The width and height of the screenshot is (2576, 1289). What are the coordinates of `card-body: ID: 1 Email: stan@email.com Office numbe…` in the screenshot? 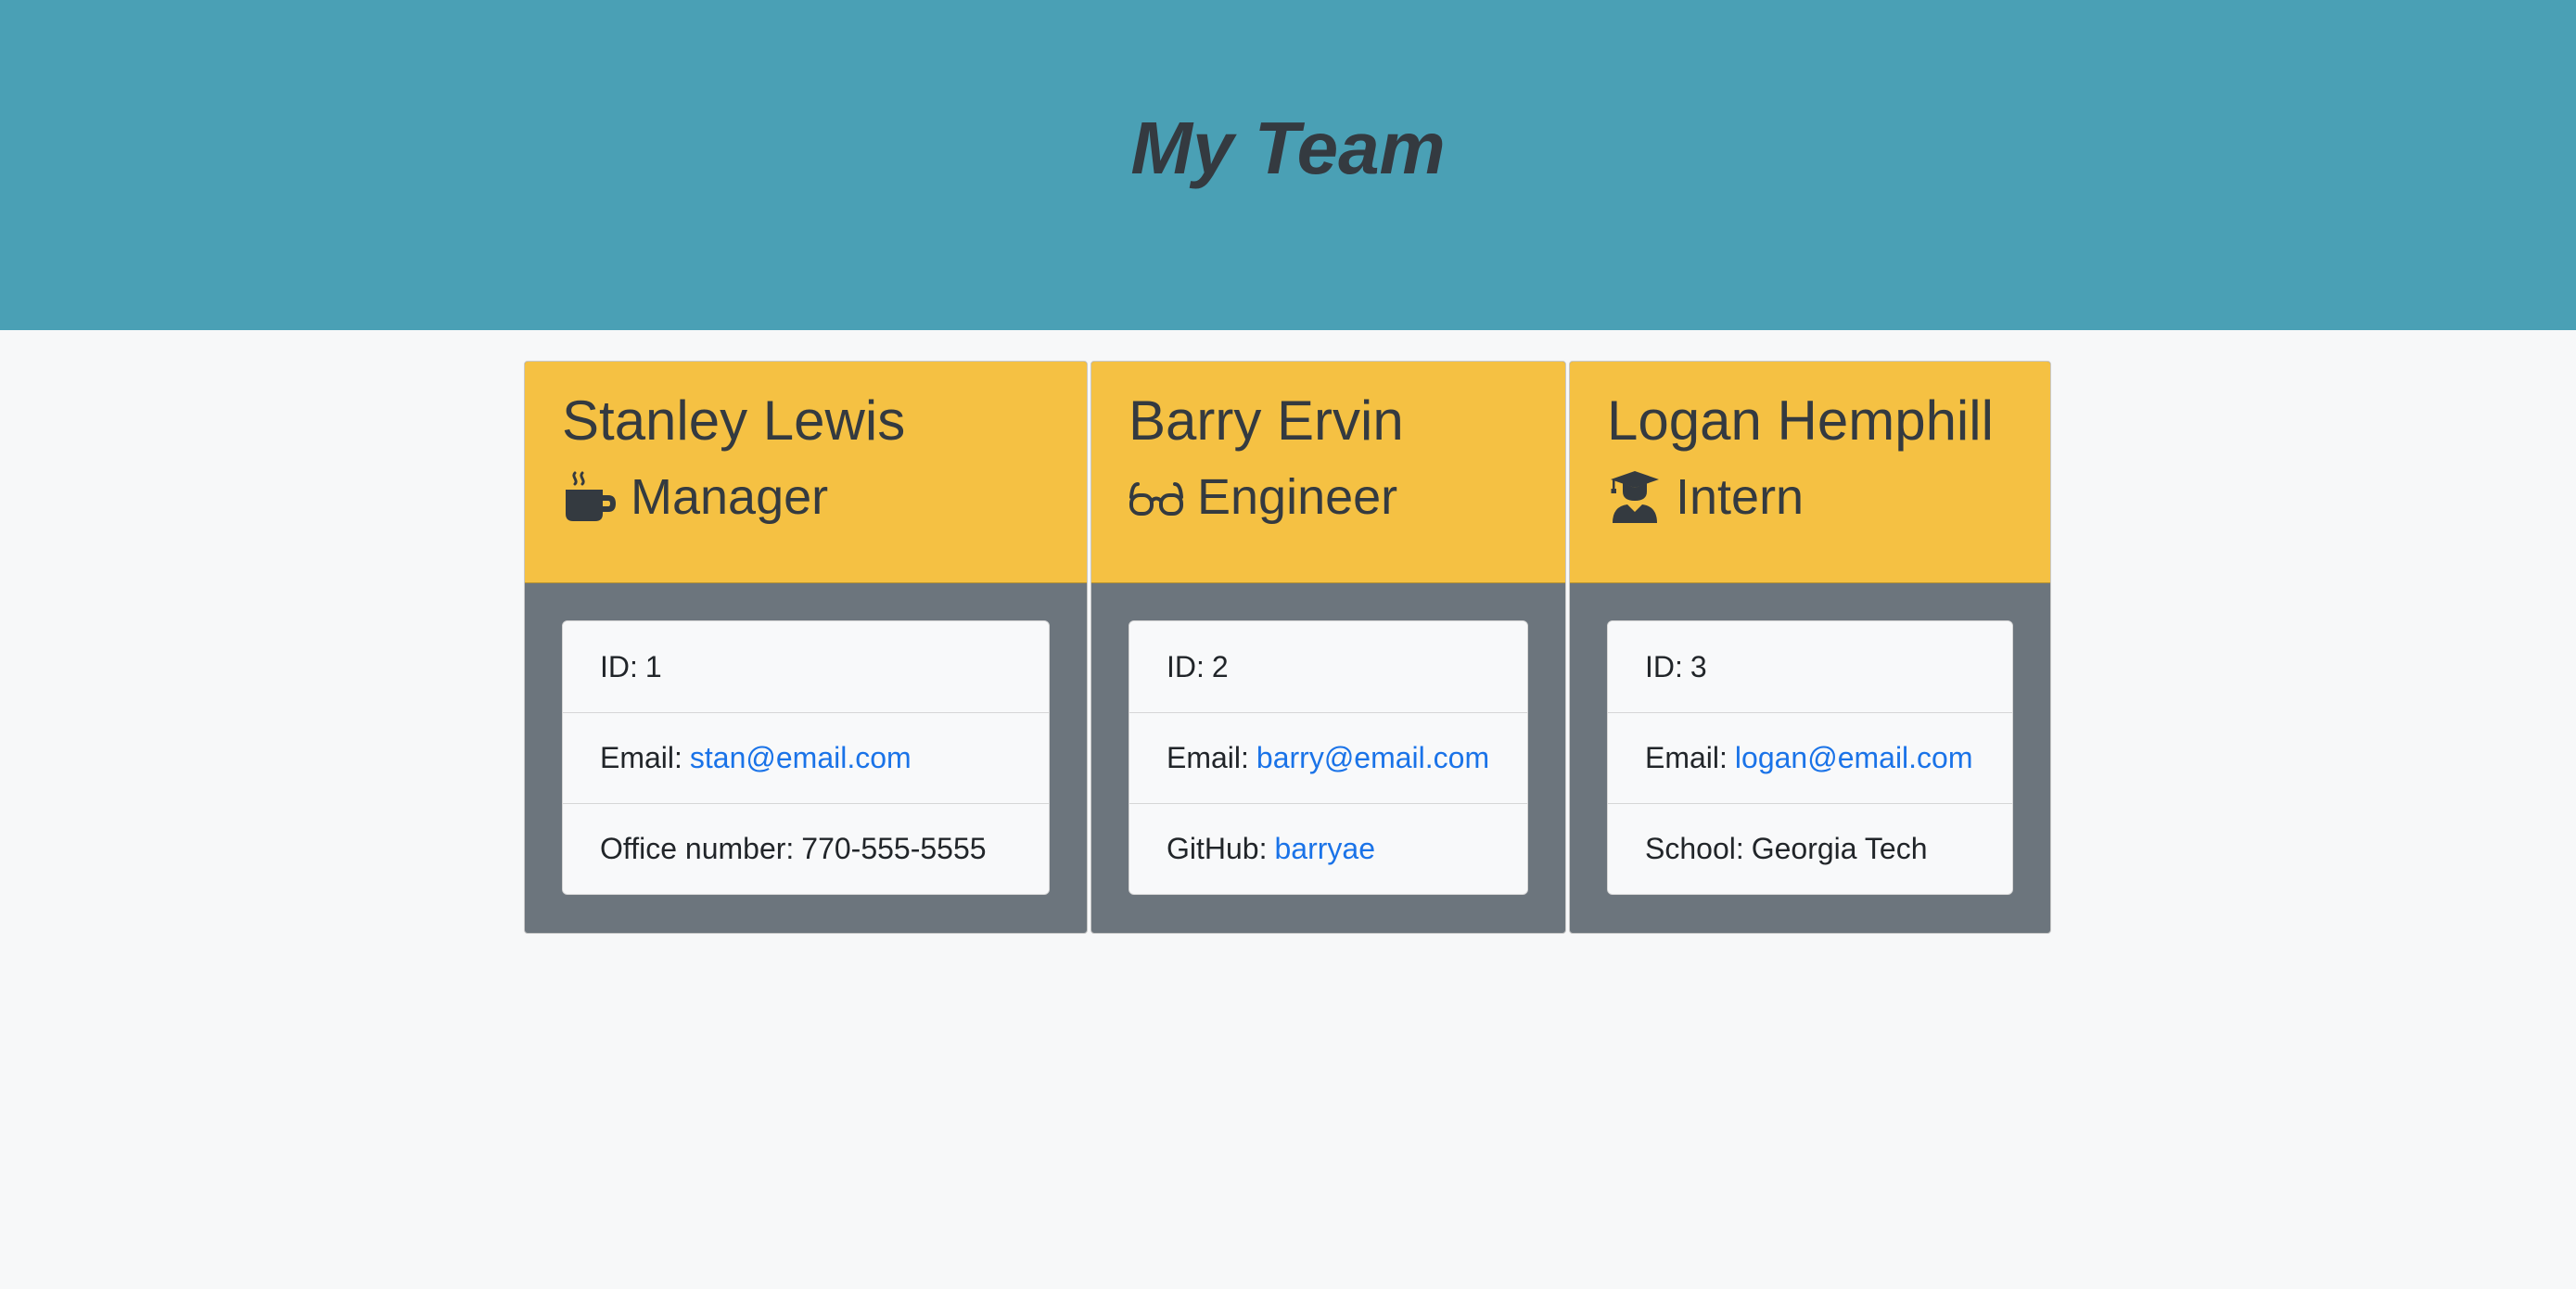 It's located at (806, 757).